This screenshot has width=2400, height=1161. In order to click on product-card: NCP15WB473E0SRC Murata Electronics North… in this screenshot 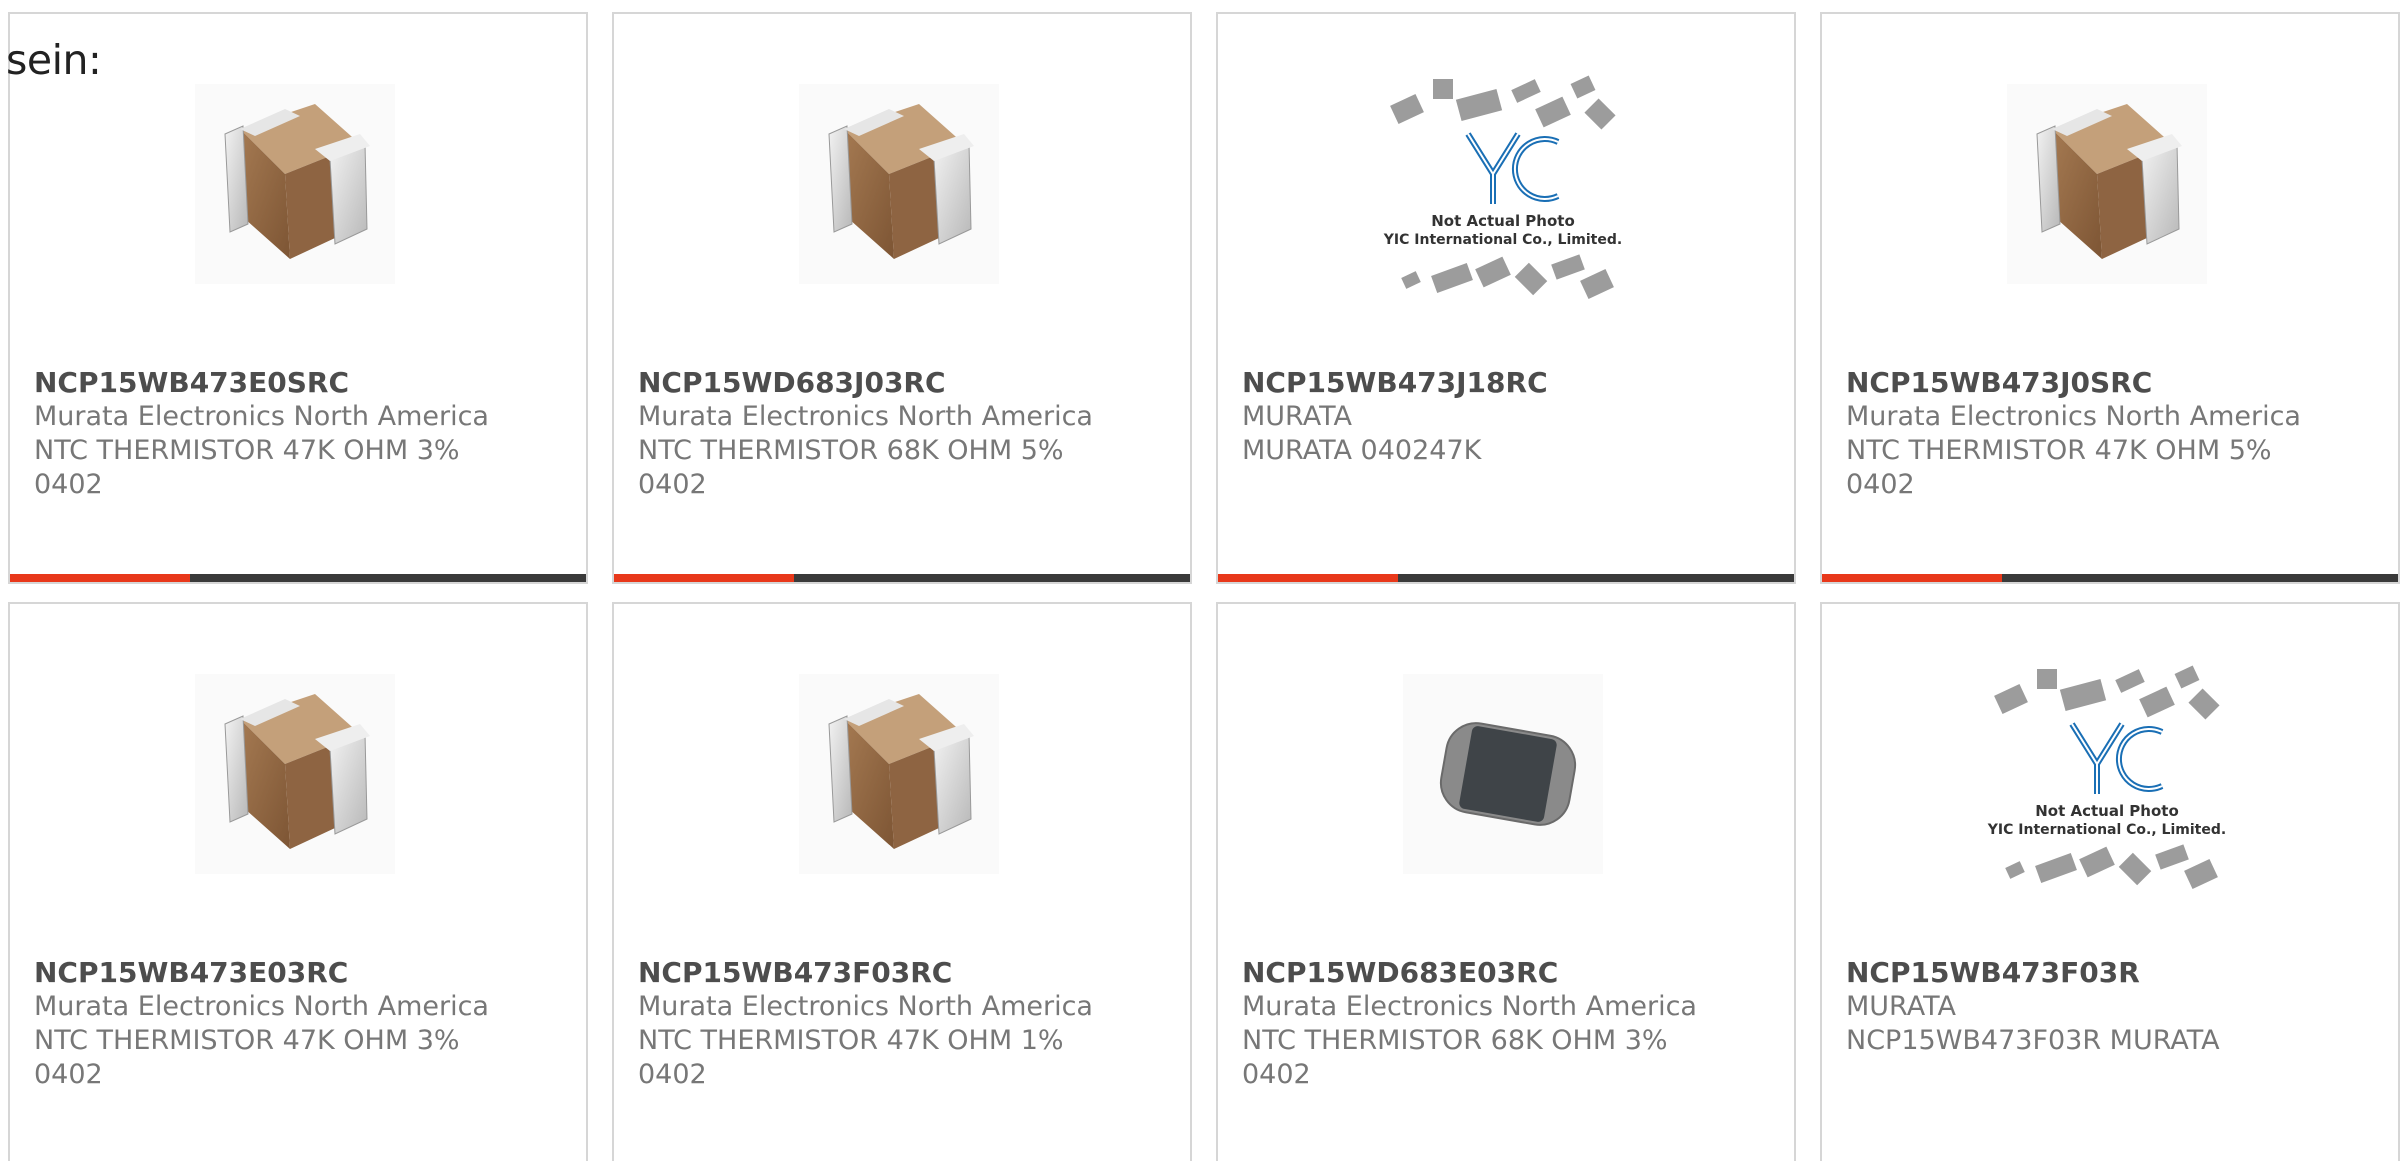, I will do `click(298, 298)`.